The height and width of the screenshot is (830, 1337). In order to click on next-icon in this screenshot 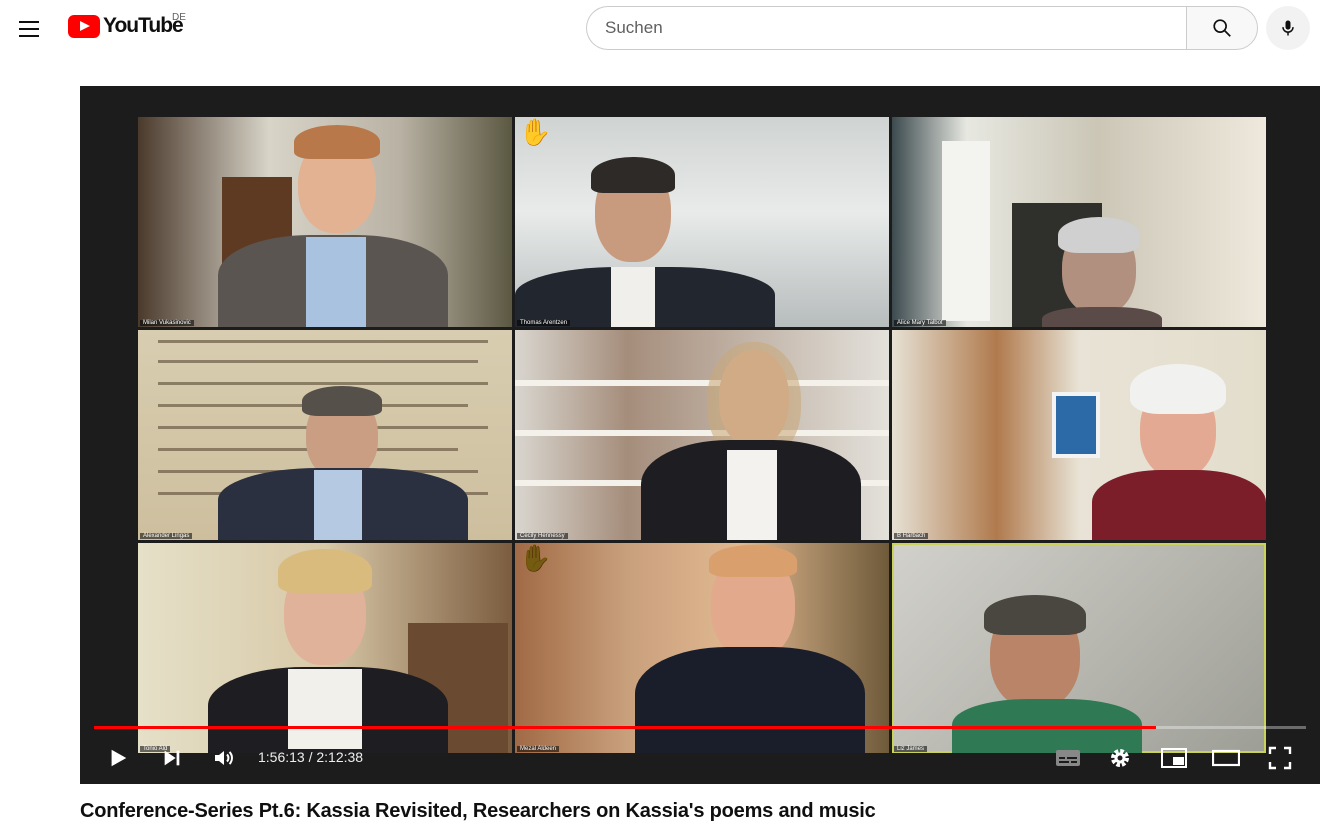, I will do `click(172, 758)`.